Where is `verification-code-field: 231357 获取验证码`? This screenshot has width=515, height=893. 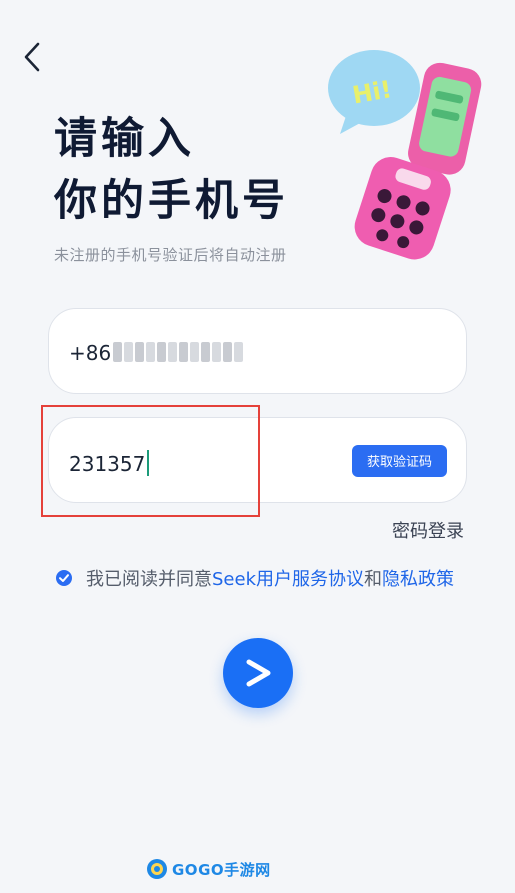
verification-code-field: 231357 获取验证码 is located at coordinates (257, 460).